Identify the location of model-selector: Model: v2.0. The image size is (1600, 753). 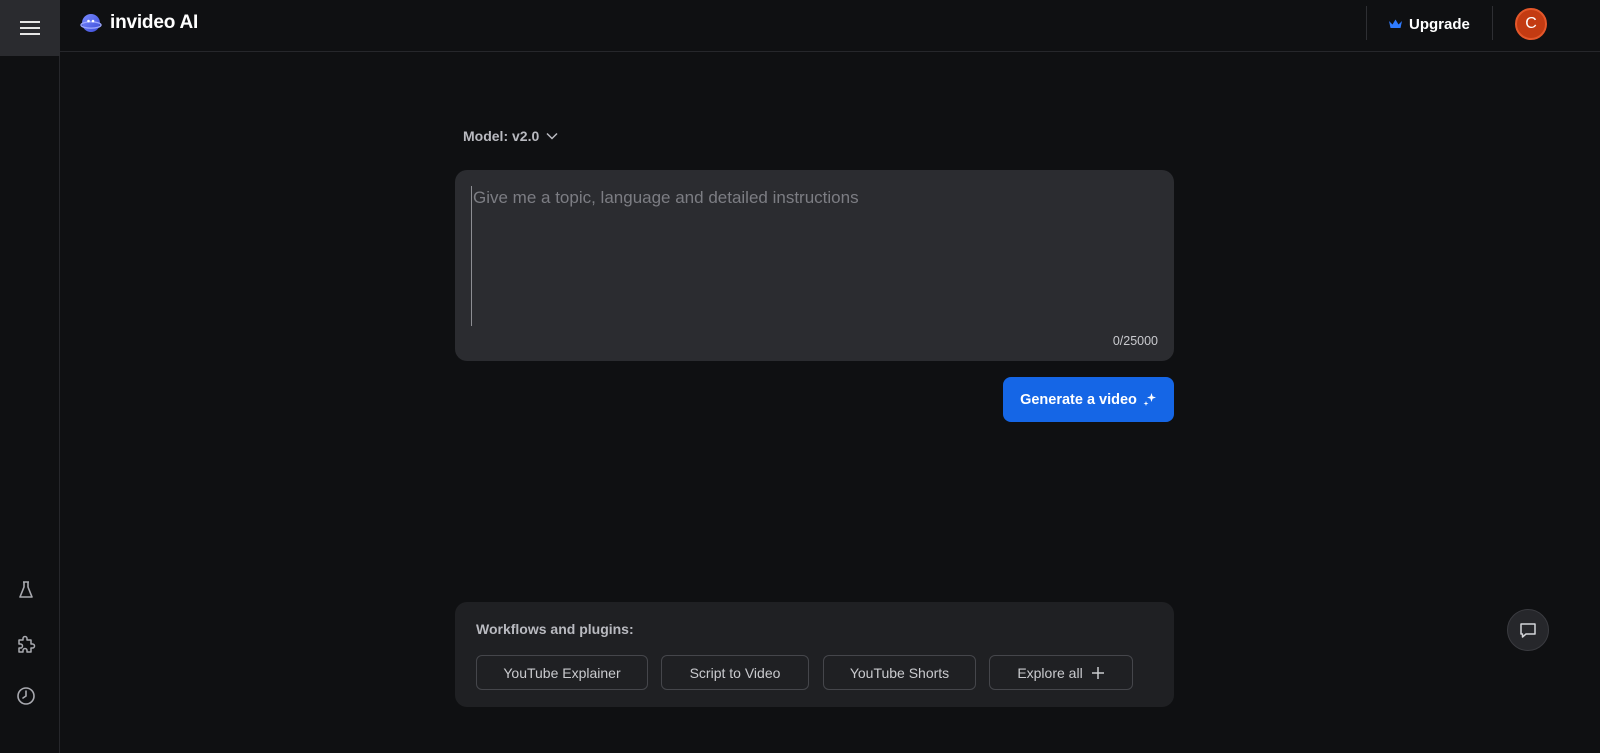
(510, 136).